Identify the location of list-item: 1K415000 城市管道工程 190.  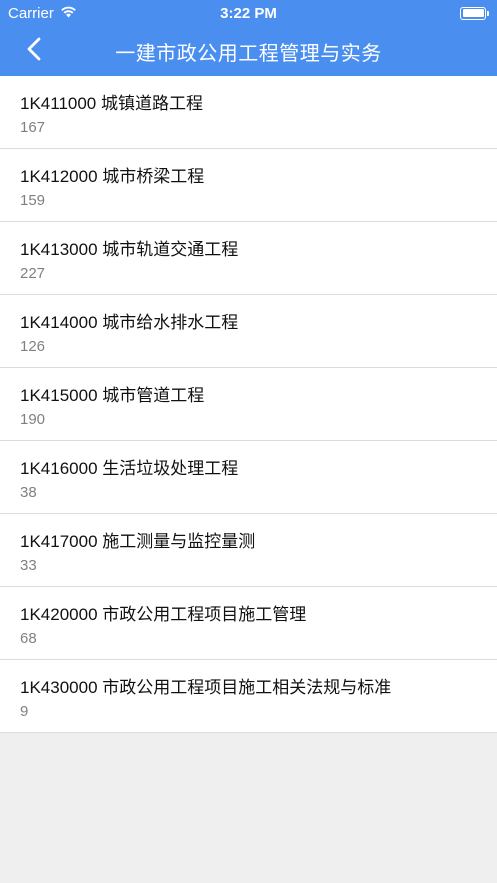
(248, 404).